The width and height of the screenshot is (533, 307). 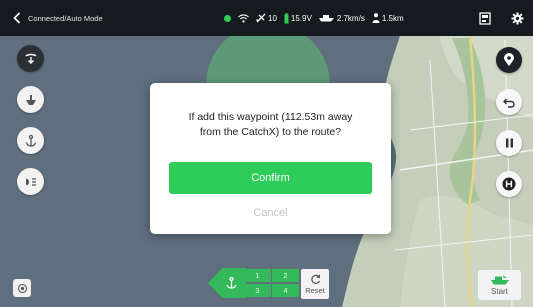 What do you see at coordinates (350, 18) in the screenshot?
I see `speed-value: 2.7km/s` at bounding box center [350, 18].